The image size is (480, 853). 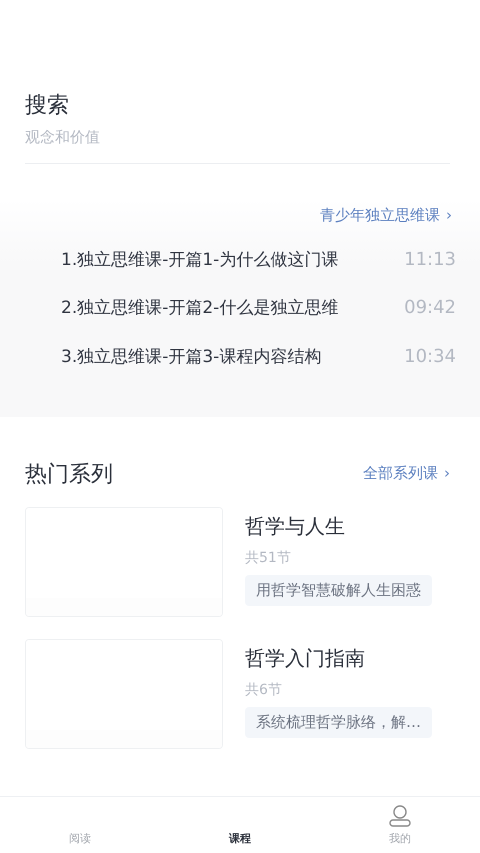 What do you see at coordinates (430, 356) in the screenshot?
I see `lesson-duration: 10:34` at bounding box center [430, 356].